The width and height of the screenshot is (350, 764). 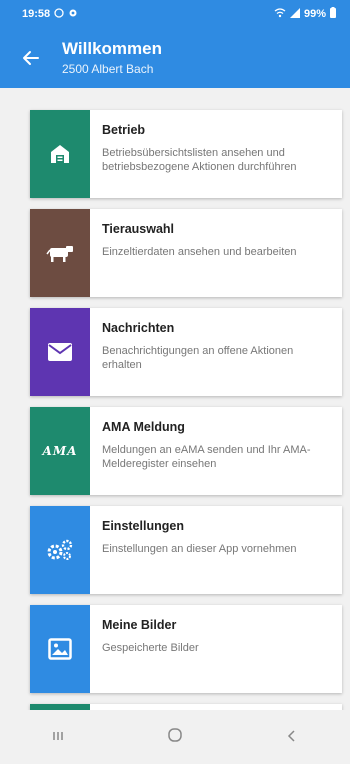 I want to click on card-description: Einzeltierdaten ansehen und bearbeiten, so click(x=199, y=252).